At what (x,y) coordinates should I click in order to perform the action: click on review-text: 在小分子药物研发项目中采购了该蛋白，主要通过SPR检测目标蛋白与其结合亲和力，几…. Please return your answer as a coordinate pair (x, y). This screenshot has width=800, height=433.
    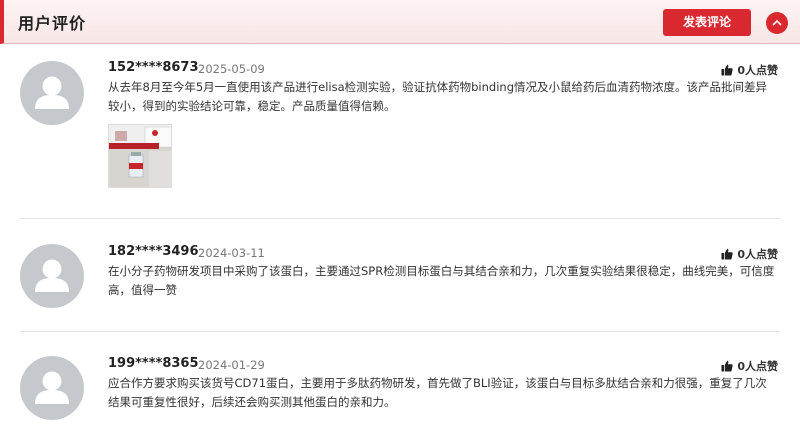
    Looking at the image, I should click on (441, 280).